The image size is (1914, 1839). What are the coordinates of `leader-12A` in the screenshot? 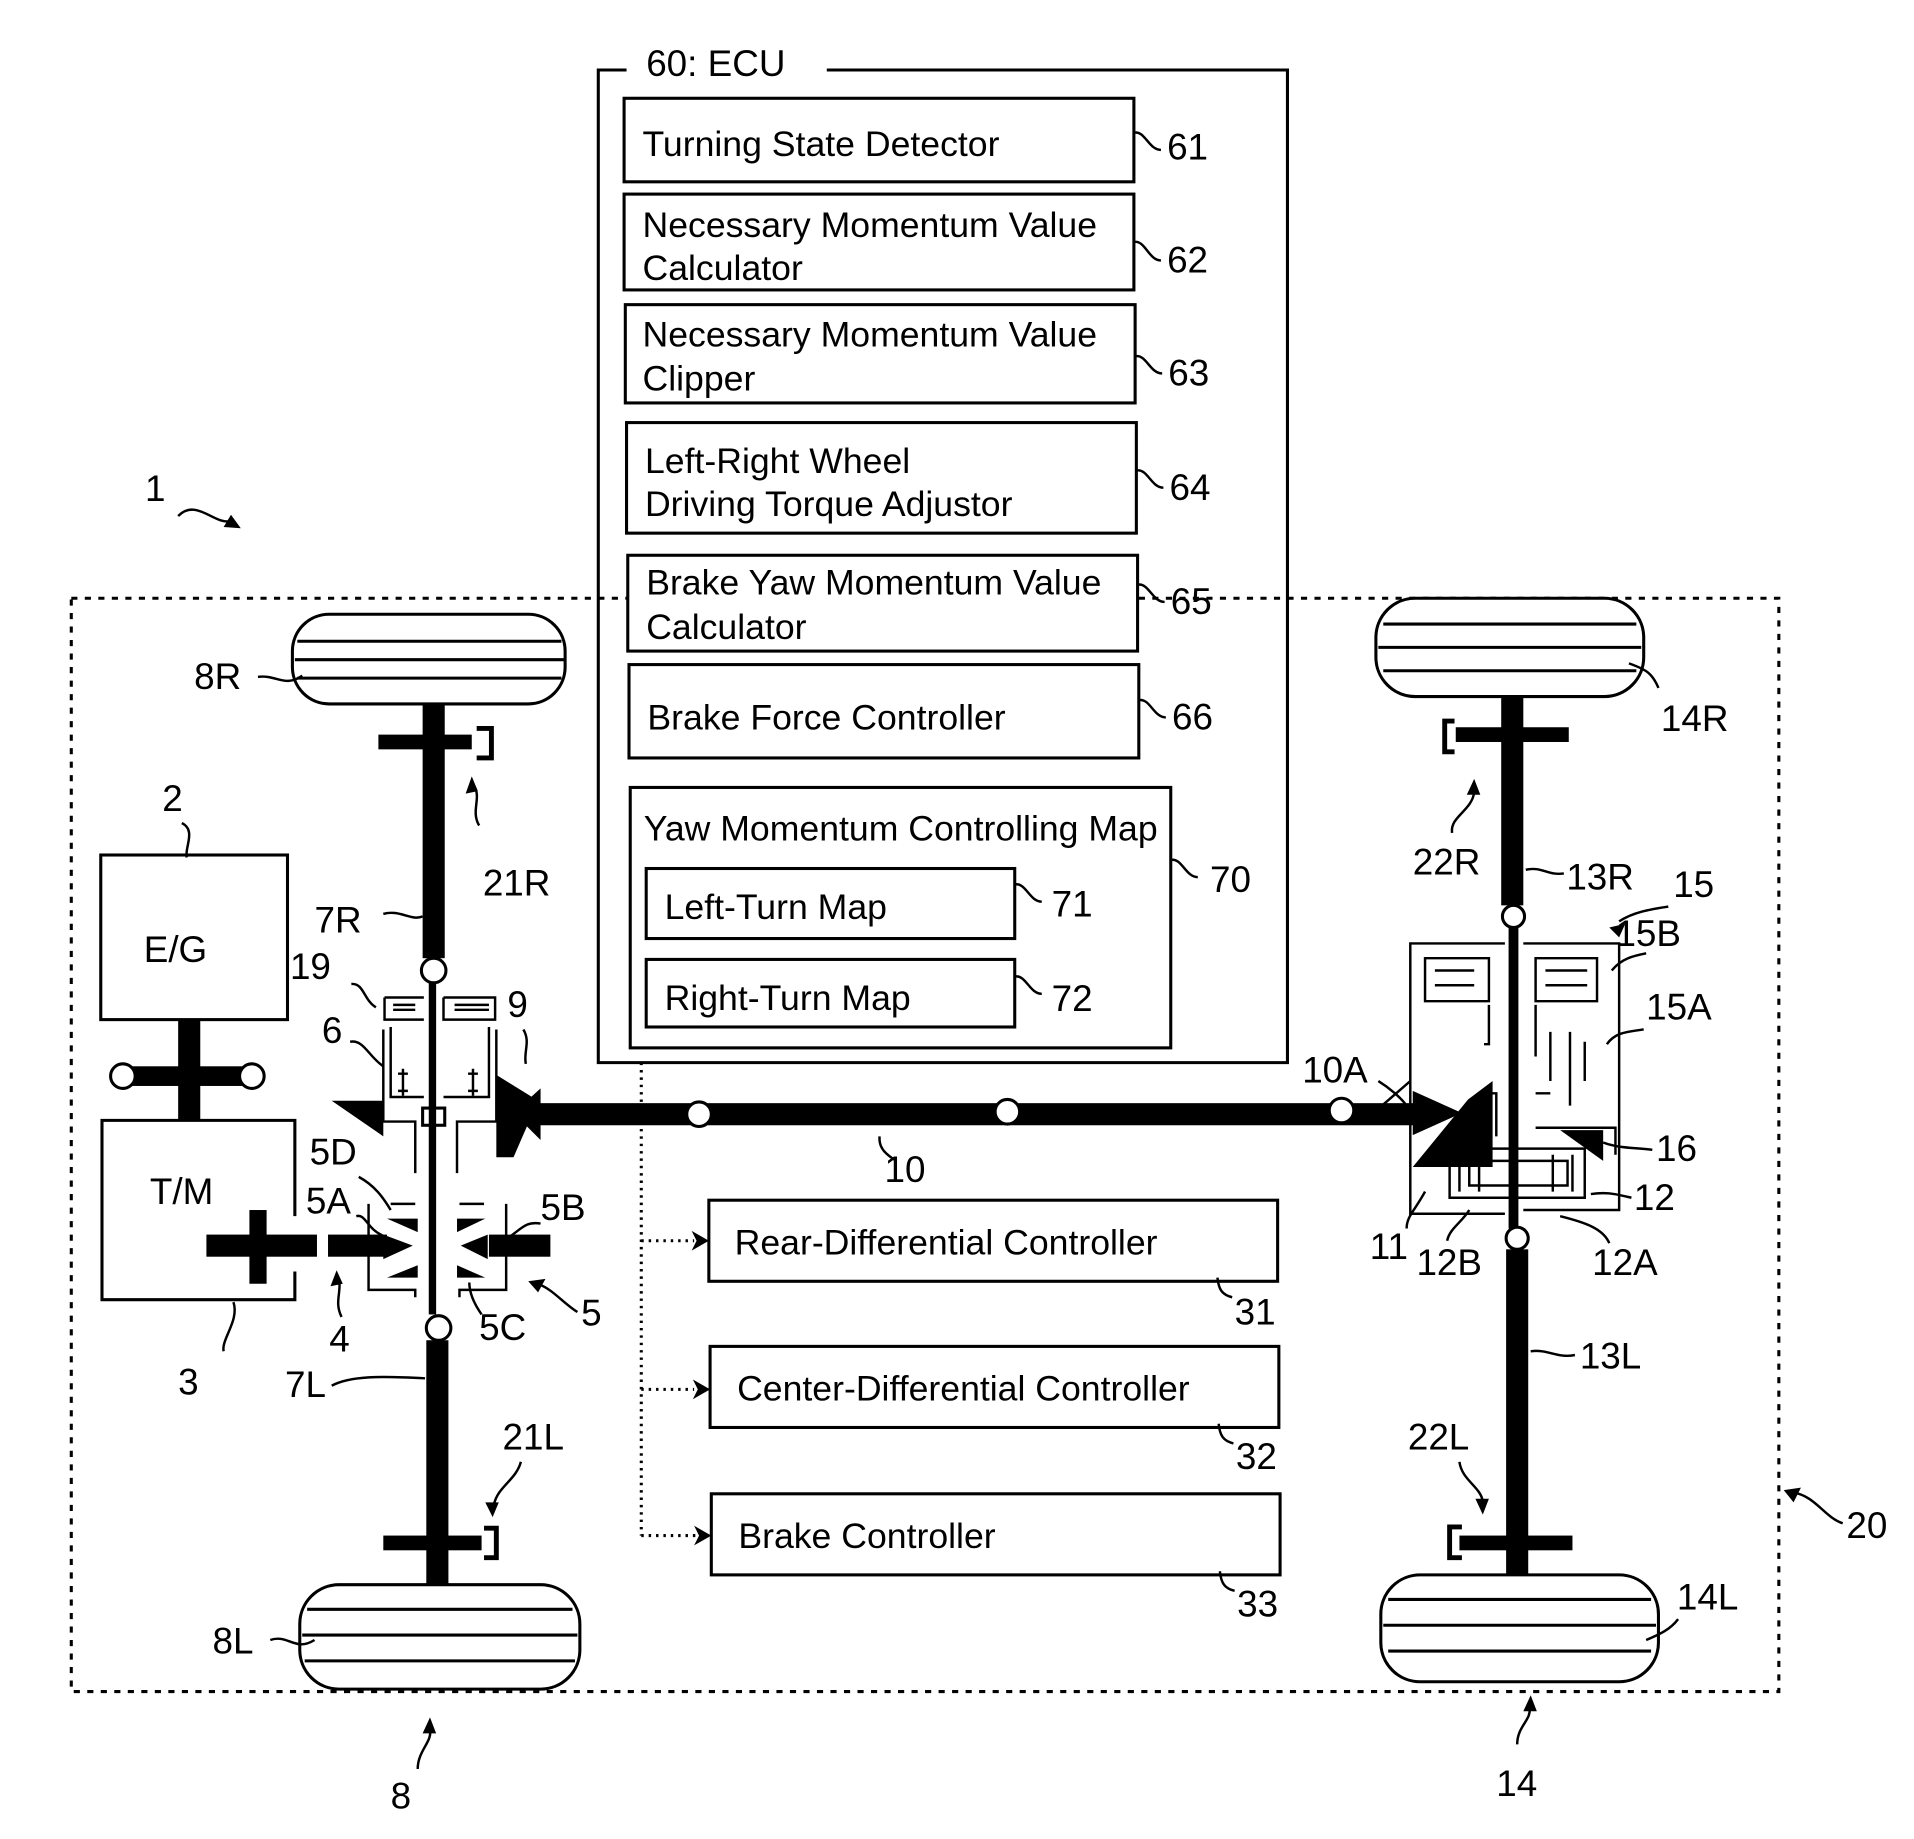 It's located at (1585, 1229).